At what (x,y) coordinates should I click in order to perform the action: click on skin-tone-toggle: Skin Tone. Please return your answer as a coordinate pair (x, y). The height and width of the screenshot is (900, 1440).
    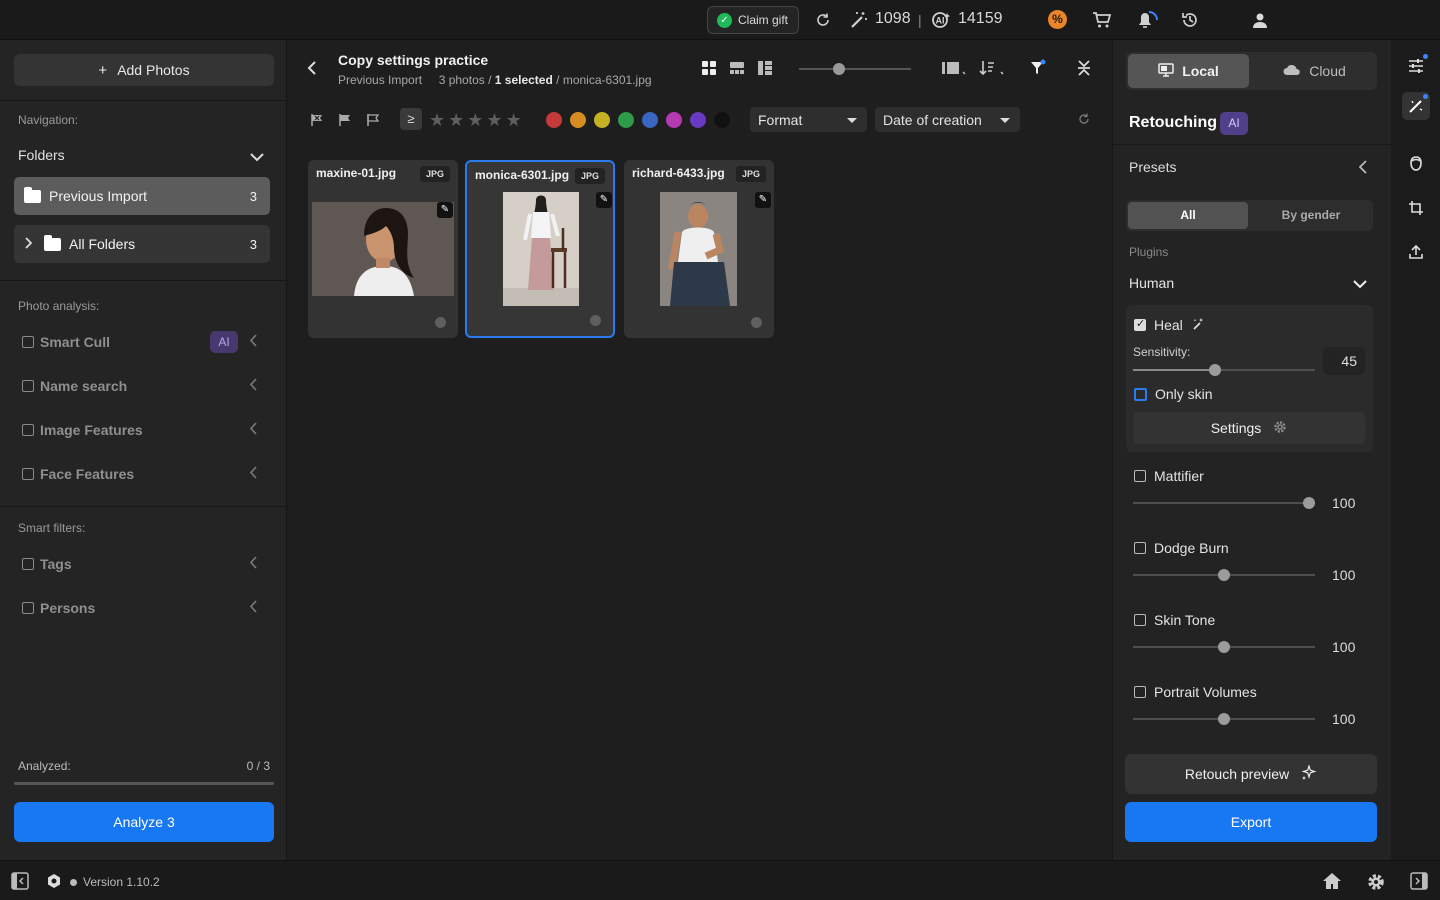
    Looking at the image, I should click on (1174, 620).